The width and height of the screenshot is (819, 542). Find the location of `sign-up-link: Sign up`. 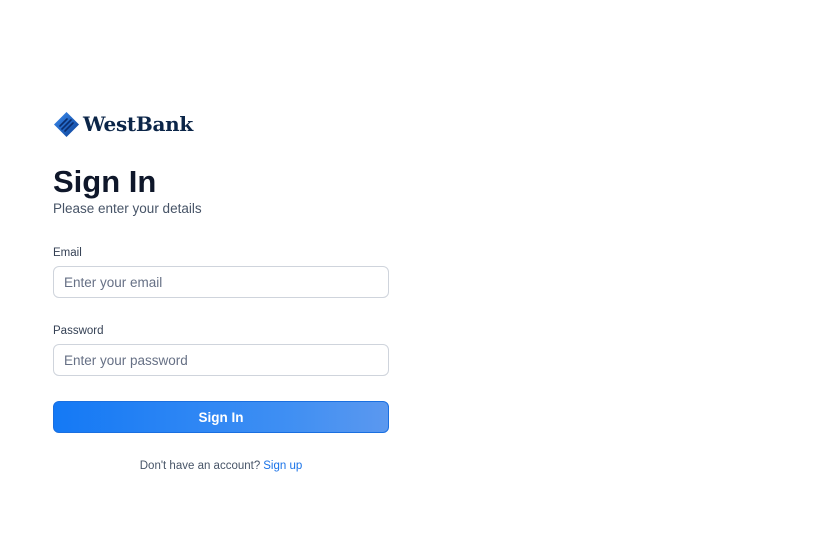

sign-up-link: Sign up is located at coordinates (282, 466).